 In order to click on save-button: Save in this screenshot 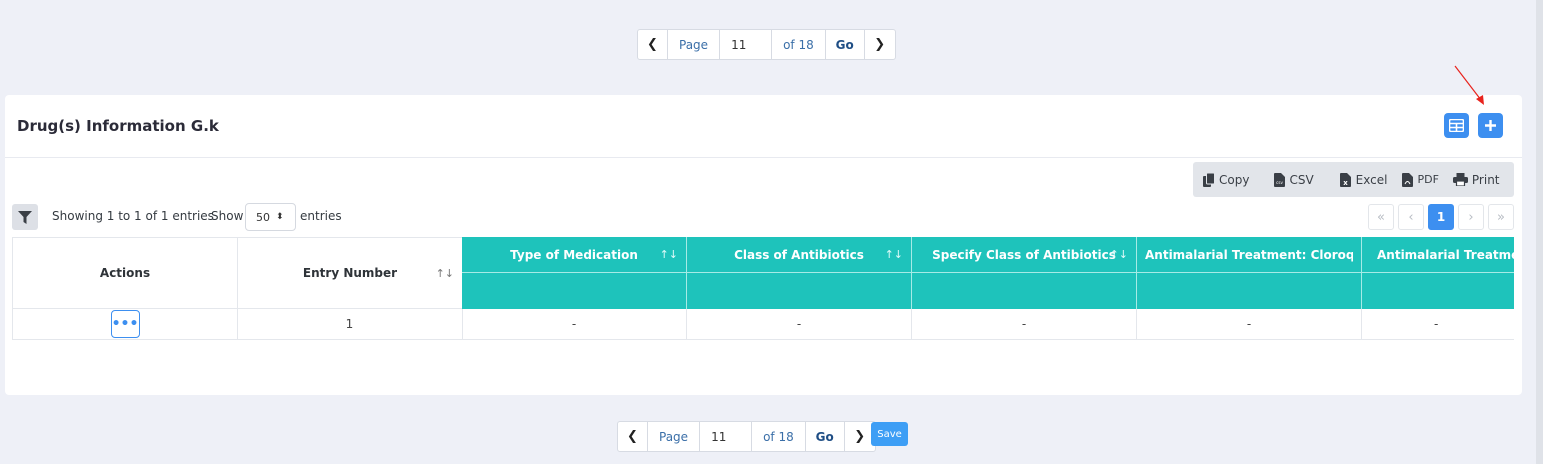, I will do `click(889, 434)`.